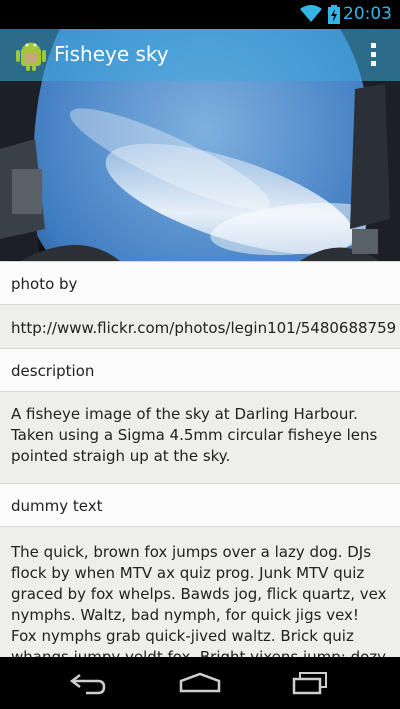  Describe the element at coordinates (31, 57) in the screenshot. I see `android-icon` at that location.